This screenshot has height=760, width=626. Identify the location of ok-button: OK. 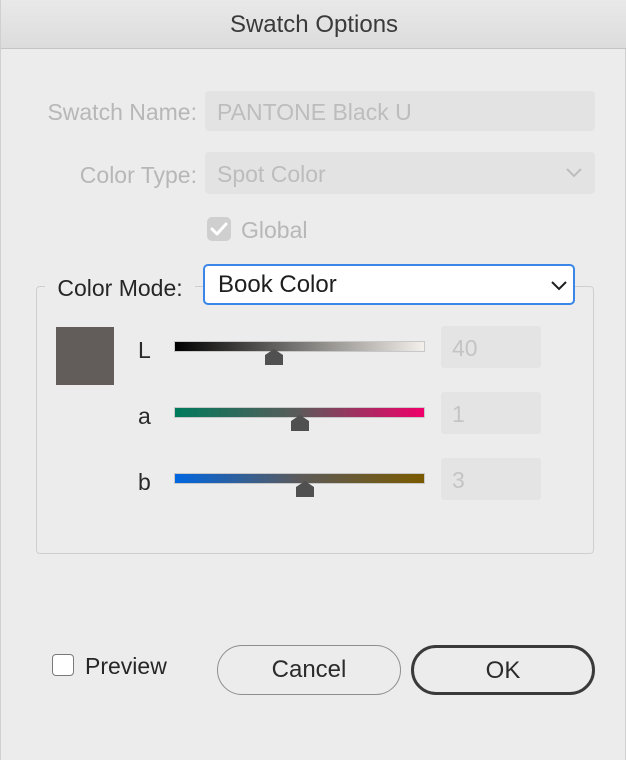
(503, 670).